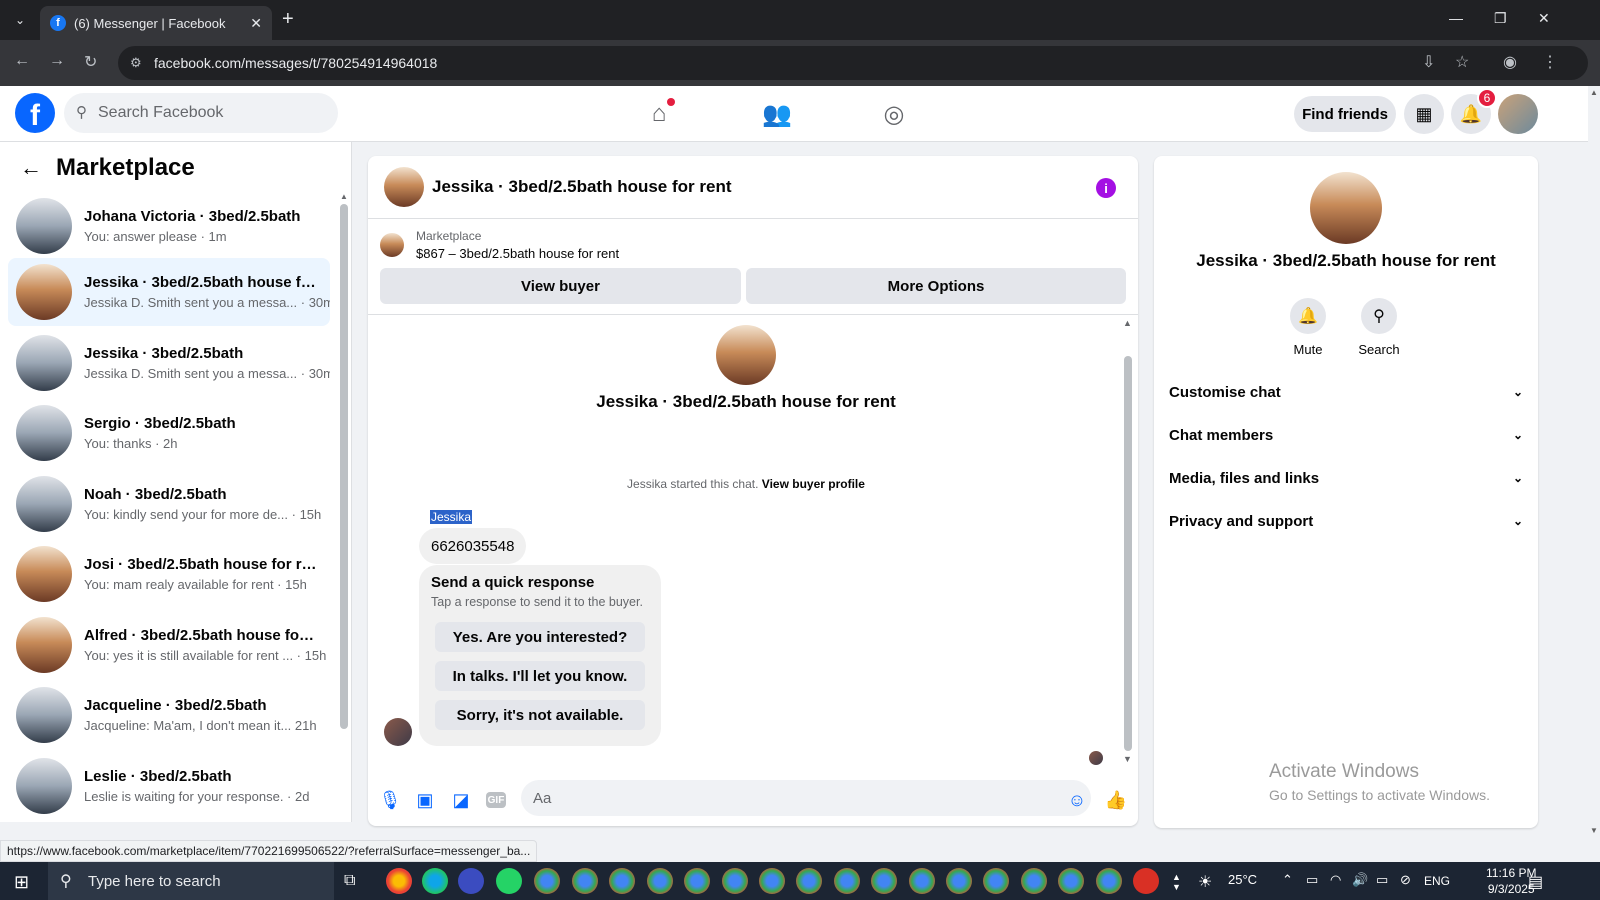  What do you see at coordinates (1346, 478) in the screenshot?
I see `media-files-links-row: Media, files and links ⌄` at bounding box center [1346, 478].